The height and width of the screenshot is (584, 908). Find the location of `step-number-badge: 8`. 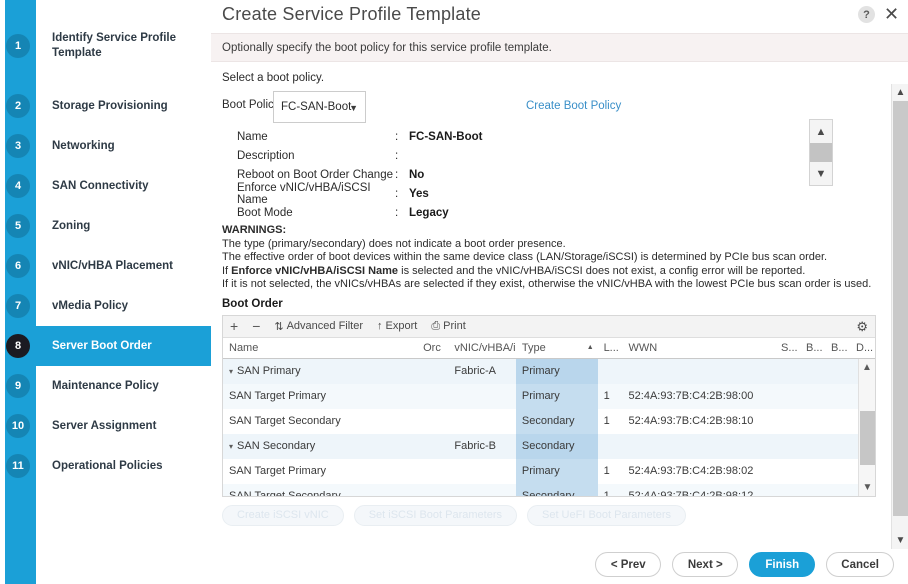

step-number-badge: 8 is located at coordinates (18, 346).